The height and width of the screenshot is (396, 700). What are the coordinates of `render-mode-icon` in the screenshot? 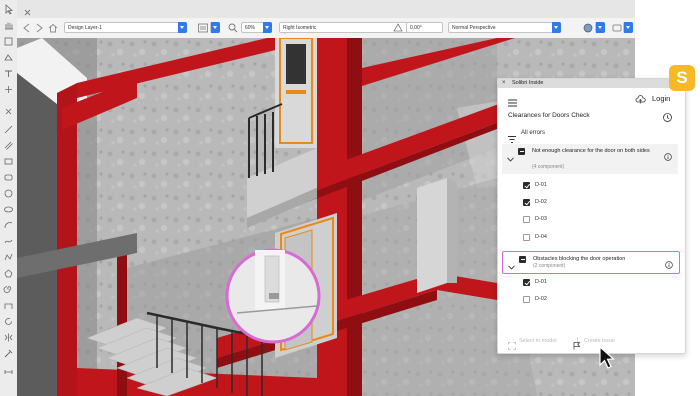 It's located at (588, 28).